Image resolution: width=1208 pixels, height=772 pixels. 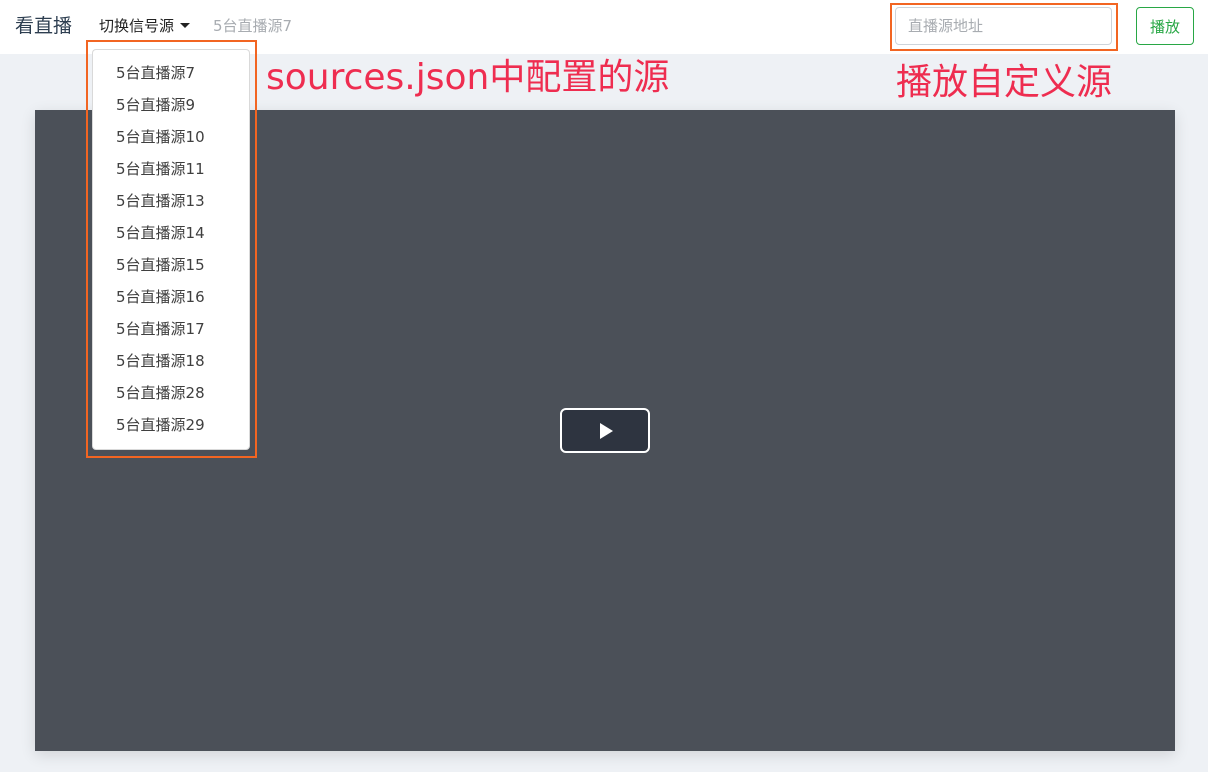 What do you see at coordinates (171, 137) in the screenshot?
I see `source-menu-item: 5台直播源10` at bounding box center [171, 137].